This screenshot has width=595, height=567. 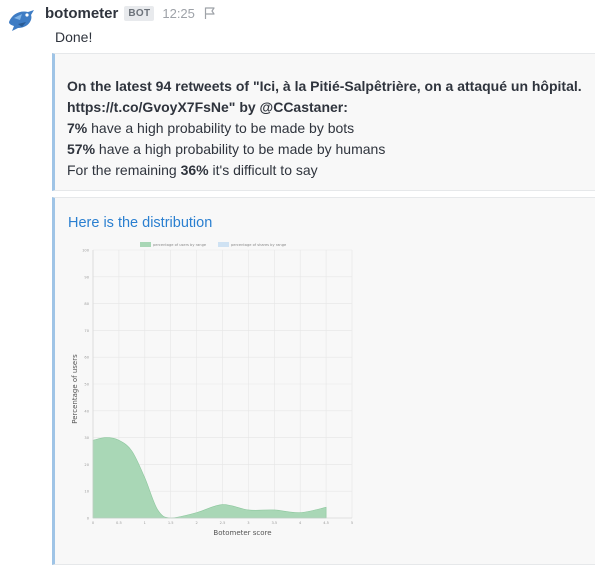 I want to click on x-tick-label: 0.5, so click(x=119, y=523).